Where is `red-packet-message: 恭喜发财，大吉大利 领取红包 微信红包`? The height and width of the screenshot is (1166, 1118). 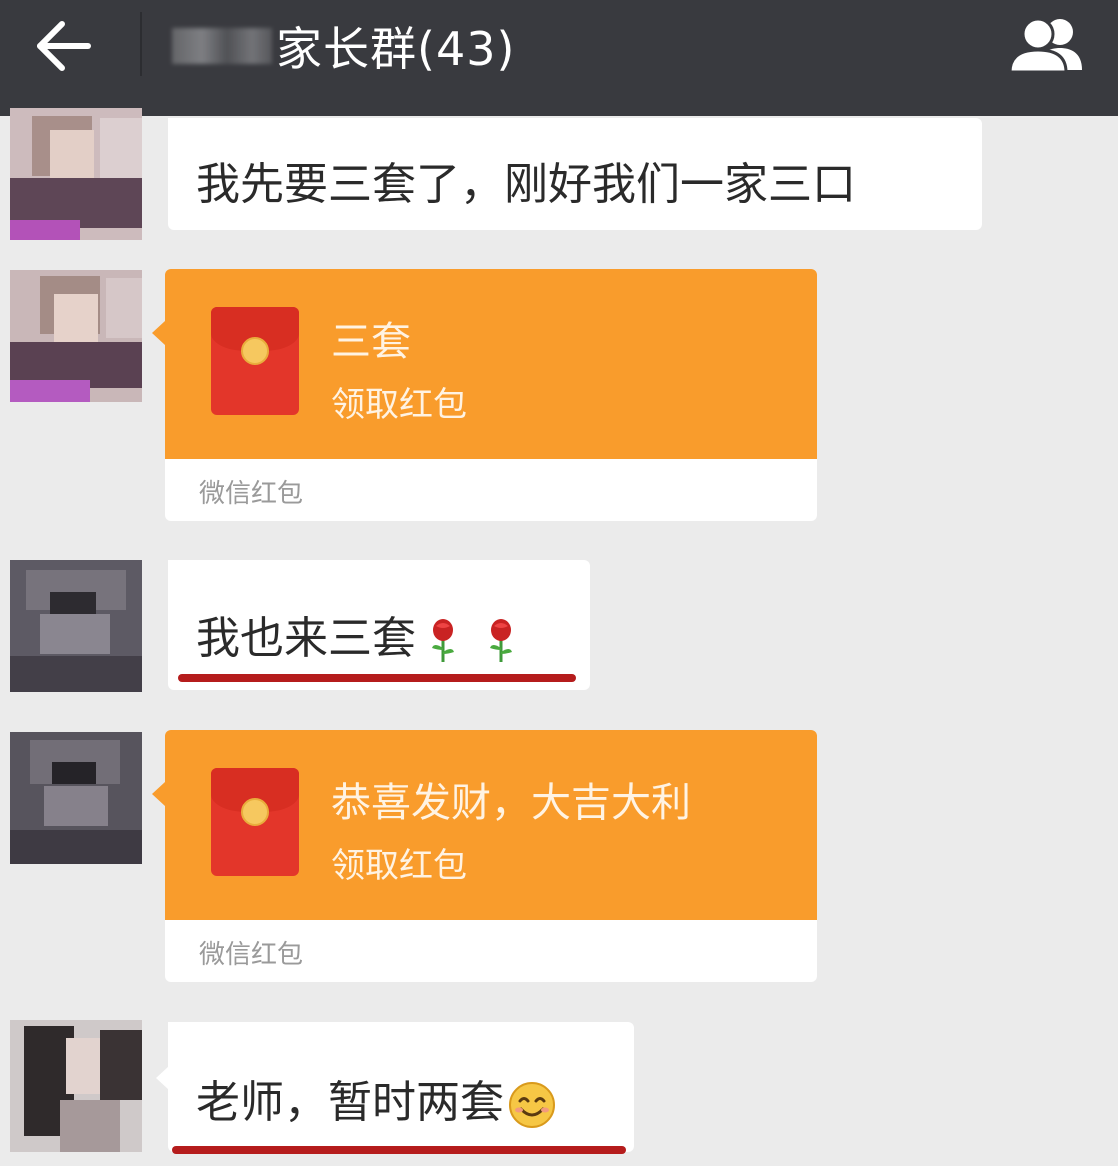
red-packet-message: 恭喜发财，大吉大利 领取红包 微信红包 is located at coordinates (484, 856).